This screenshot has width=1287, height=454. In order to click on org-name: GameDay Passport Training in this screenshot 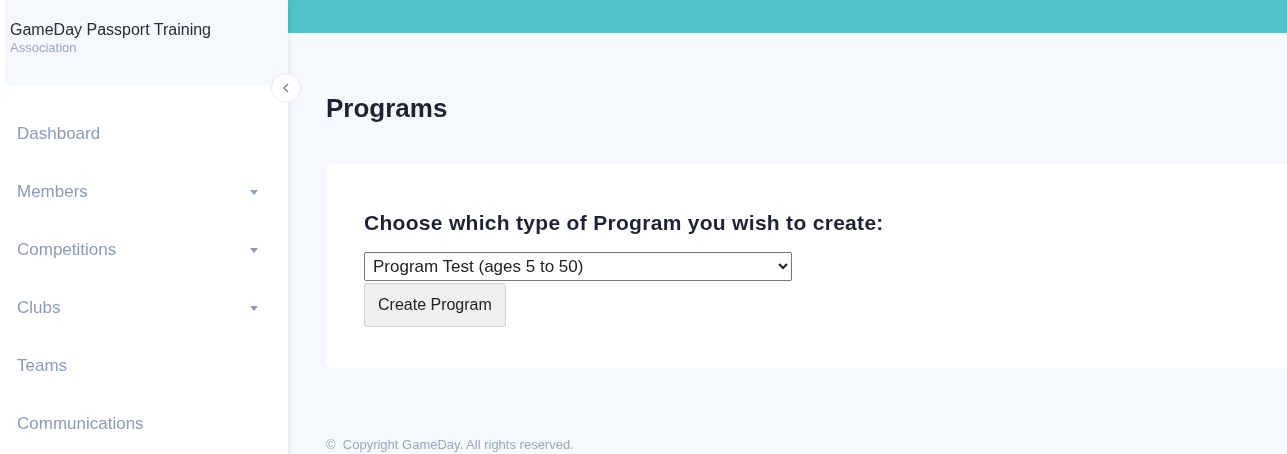, I will do `click(111, 30)`.